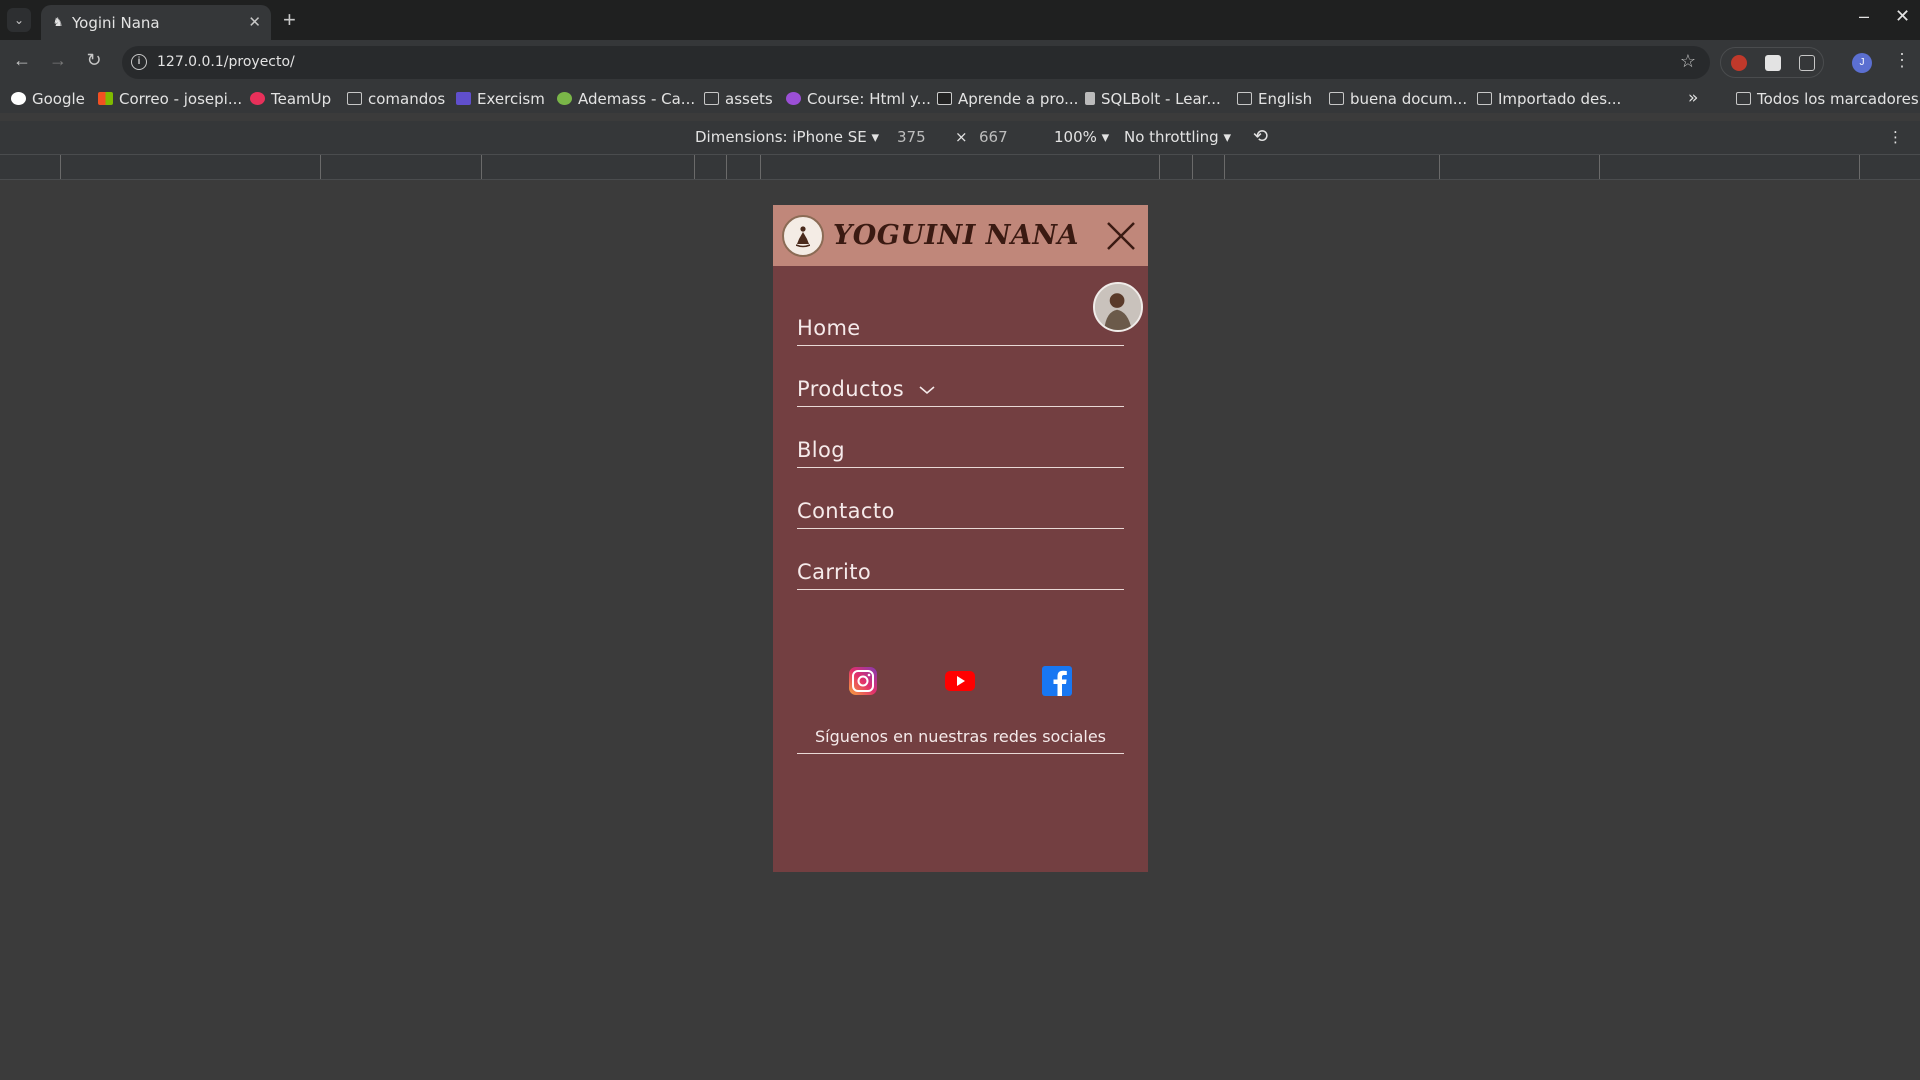 This screenshot has height=1080, width=1920. What do you see at coordinates (993, 137) in the screenshot?
I see `viewport-height-input: 667` at bounding box center [993, 137].